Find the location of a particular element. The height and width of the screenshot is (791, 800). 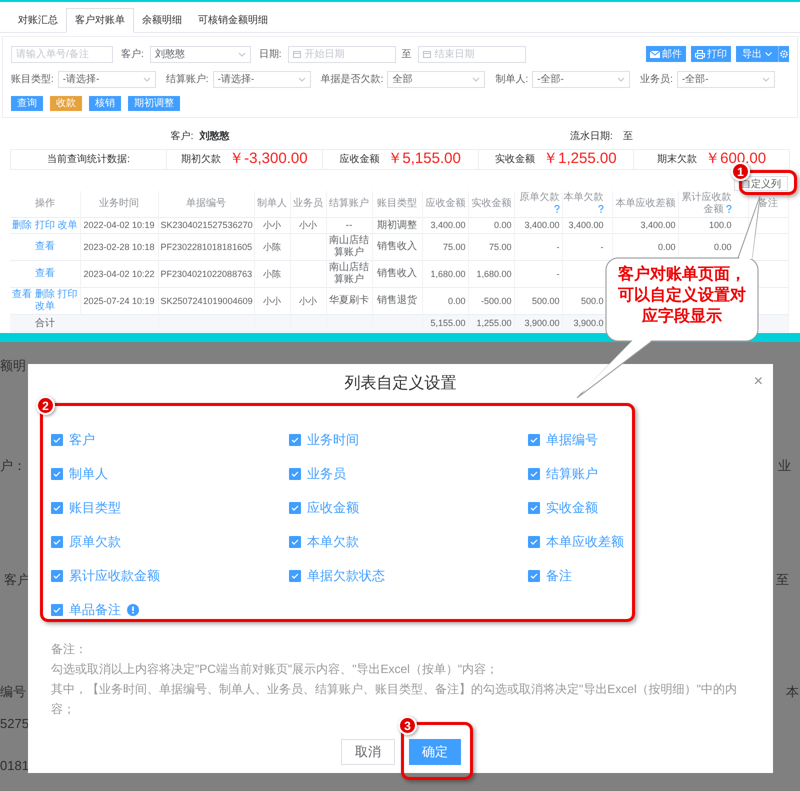

option-label: 累计应收款金额 is located at coordinates (114, 576).